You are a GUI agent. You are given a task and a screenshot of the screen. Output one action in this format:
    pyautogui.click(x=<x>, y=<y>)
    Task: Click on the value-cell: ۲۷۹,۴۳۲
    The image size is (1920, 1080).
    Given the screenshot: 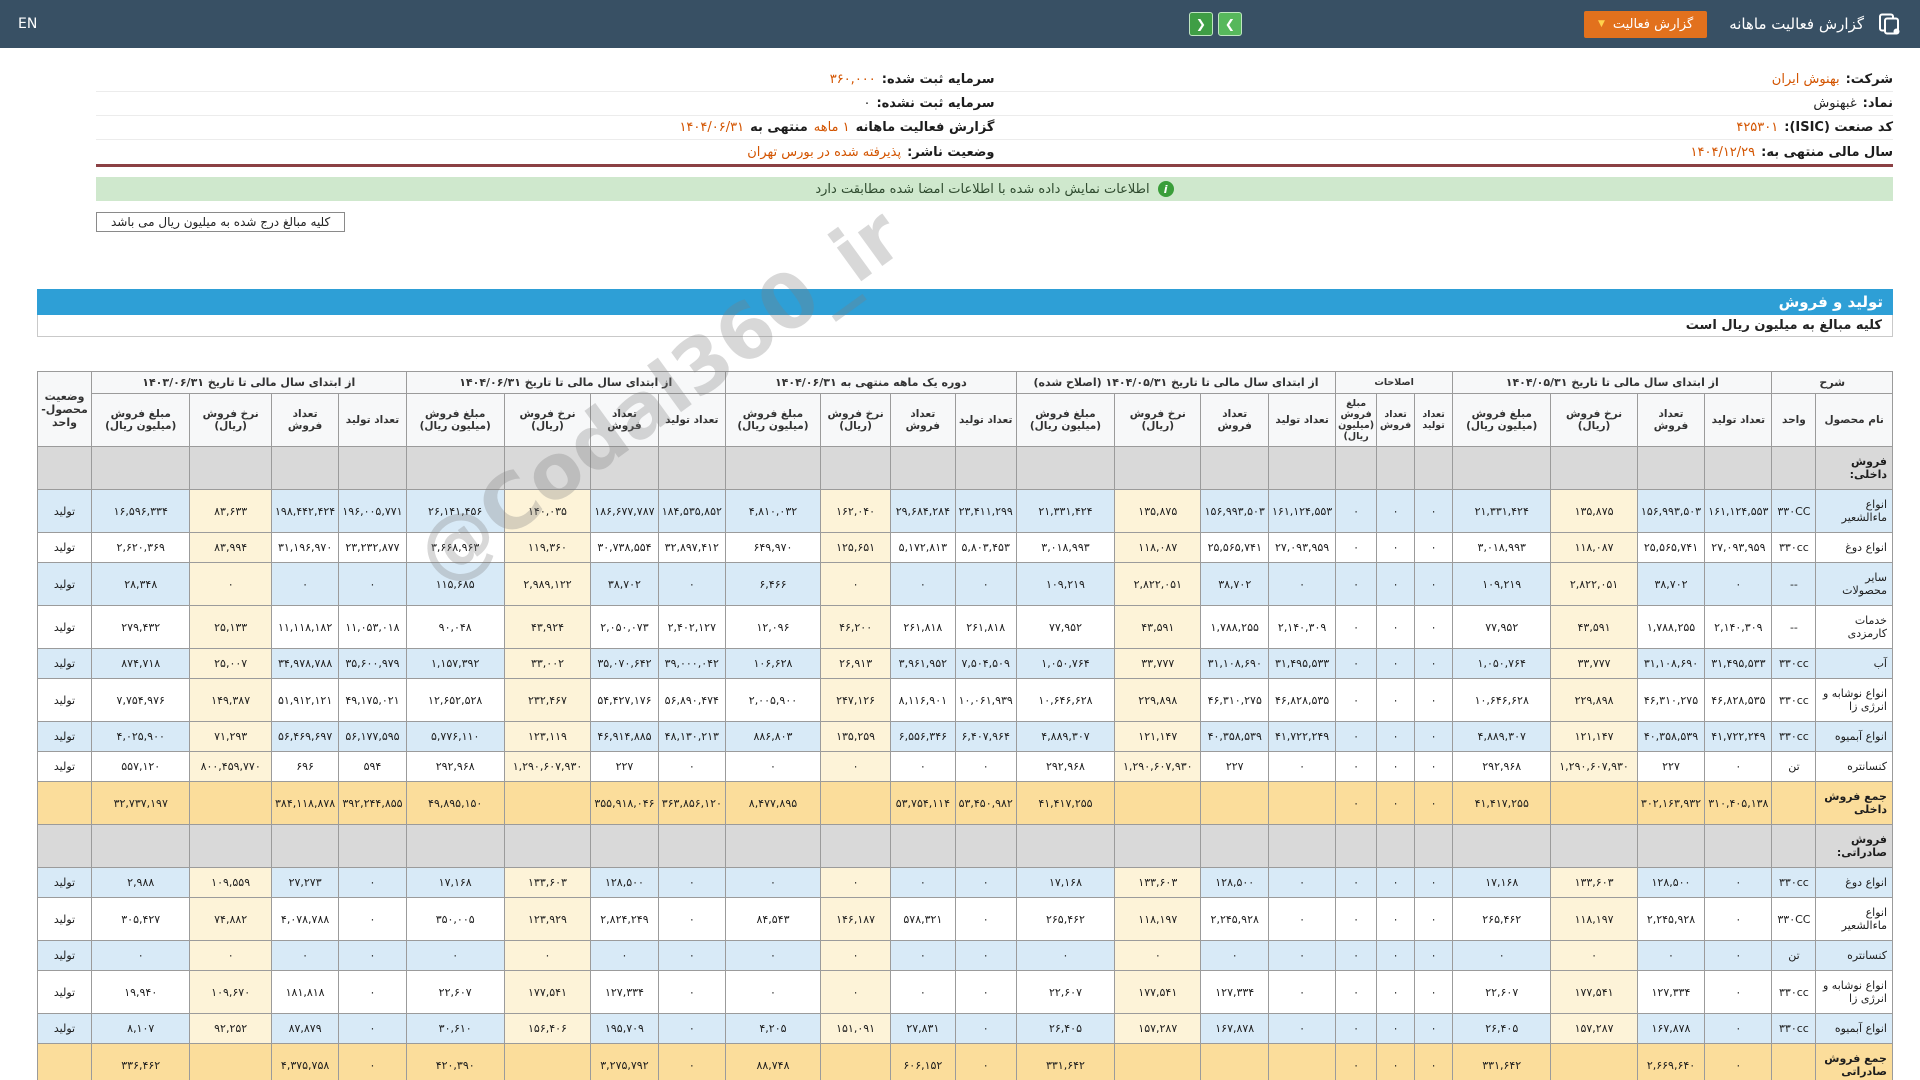 What is the action you would take?
    pyautogui.click(x=140, y=627)
    